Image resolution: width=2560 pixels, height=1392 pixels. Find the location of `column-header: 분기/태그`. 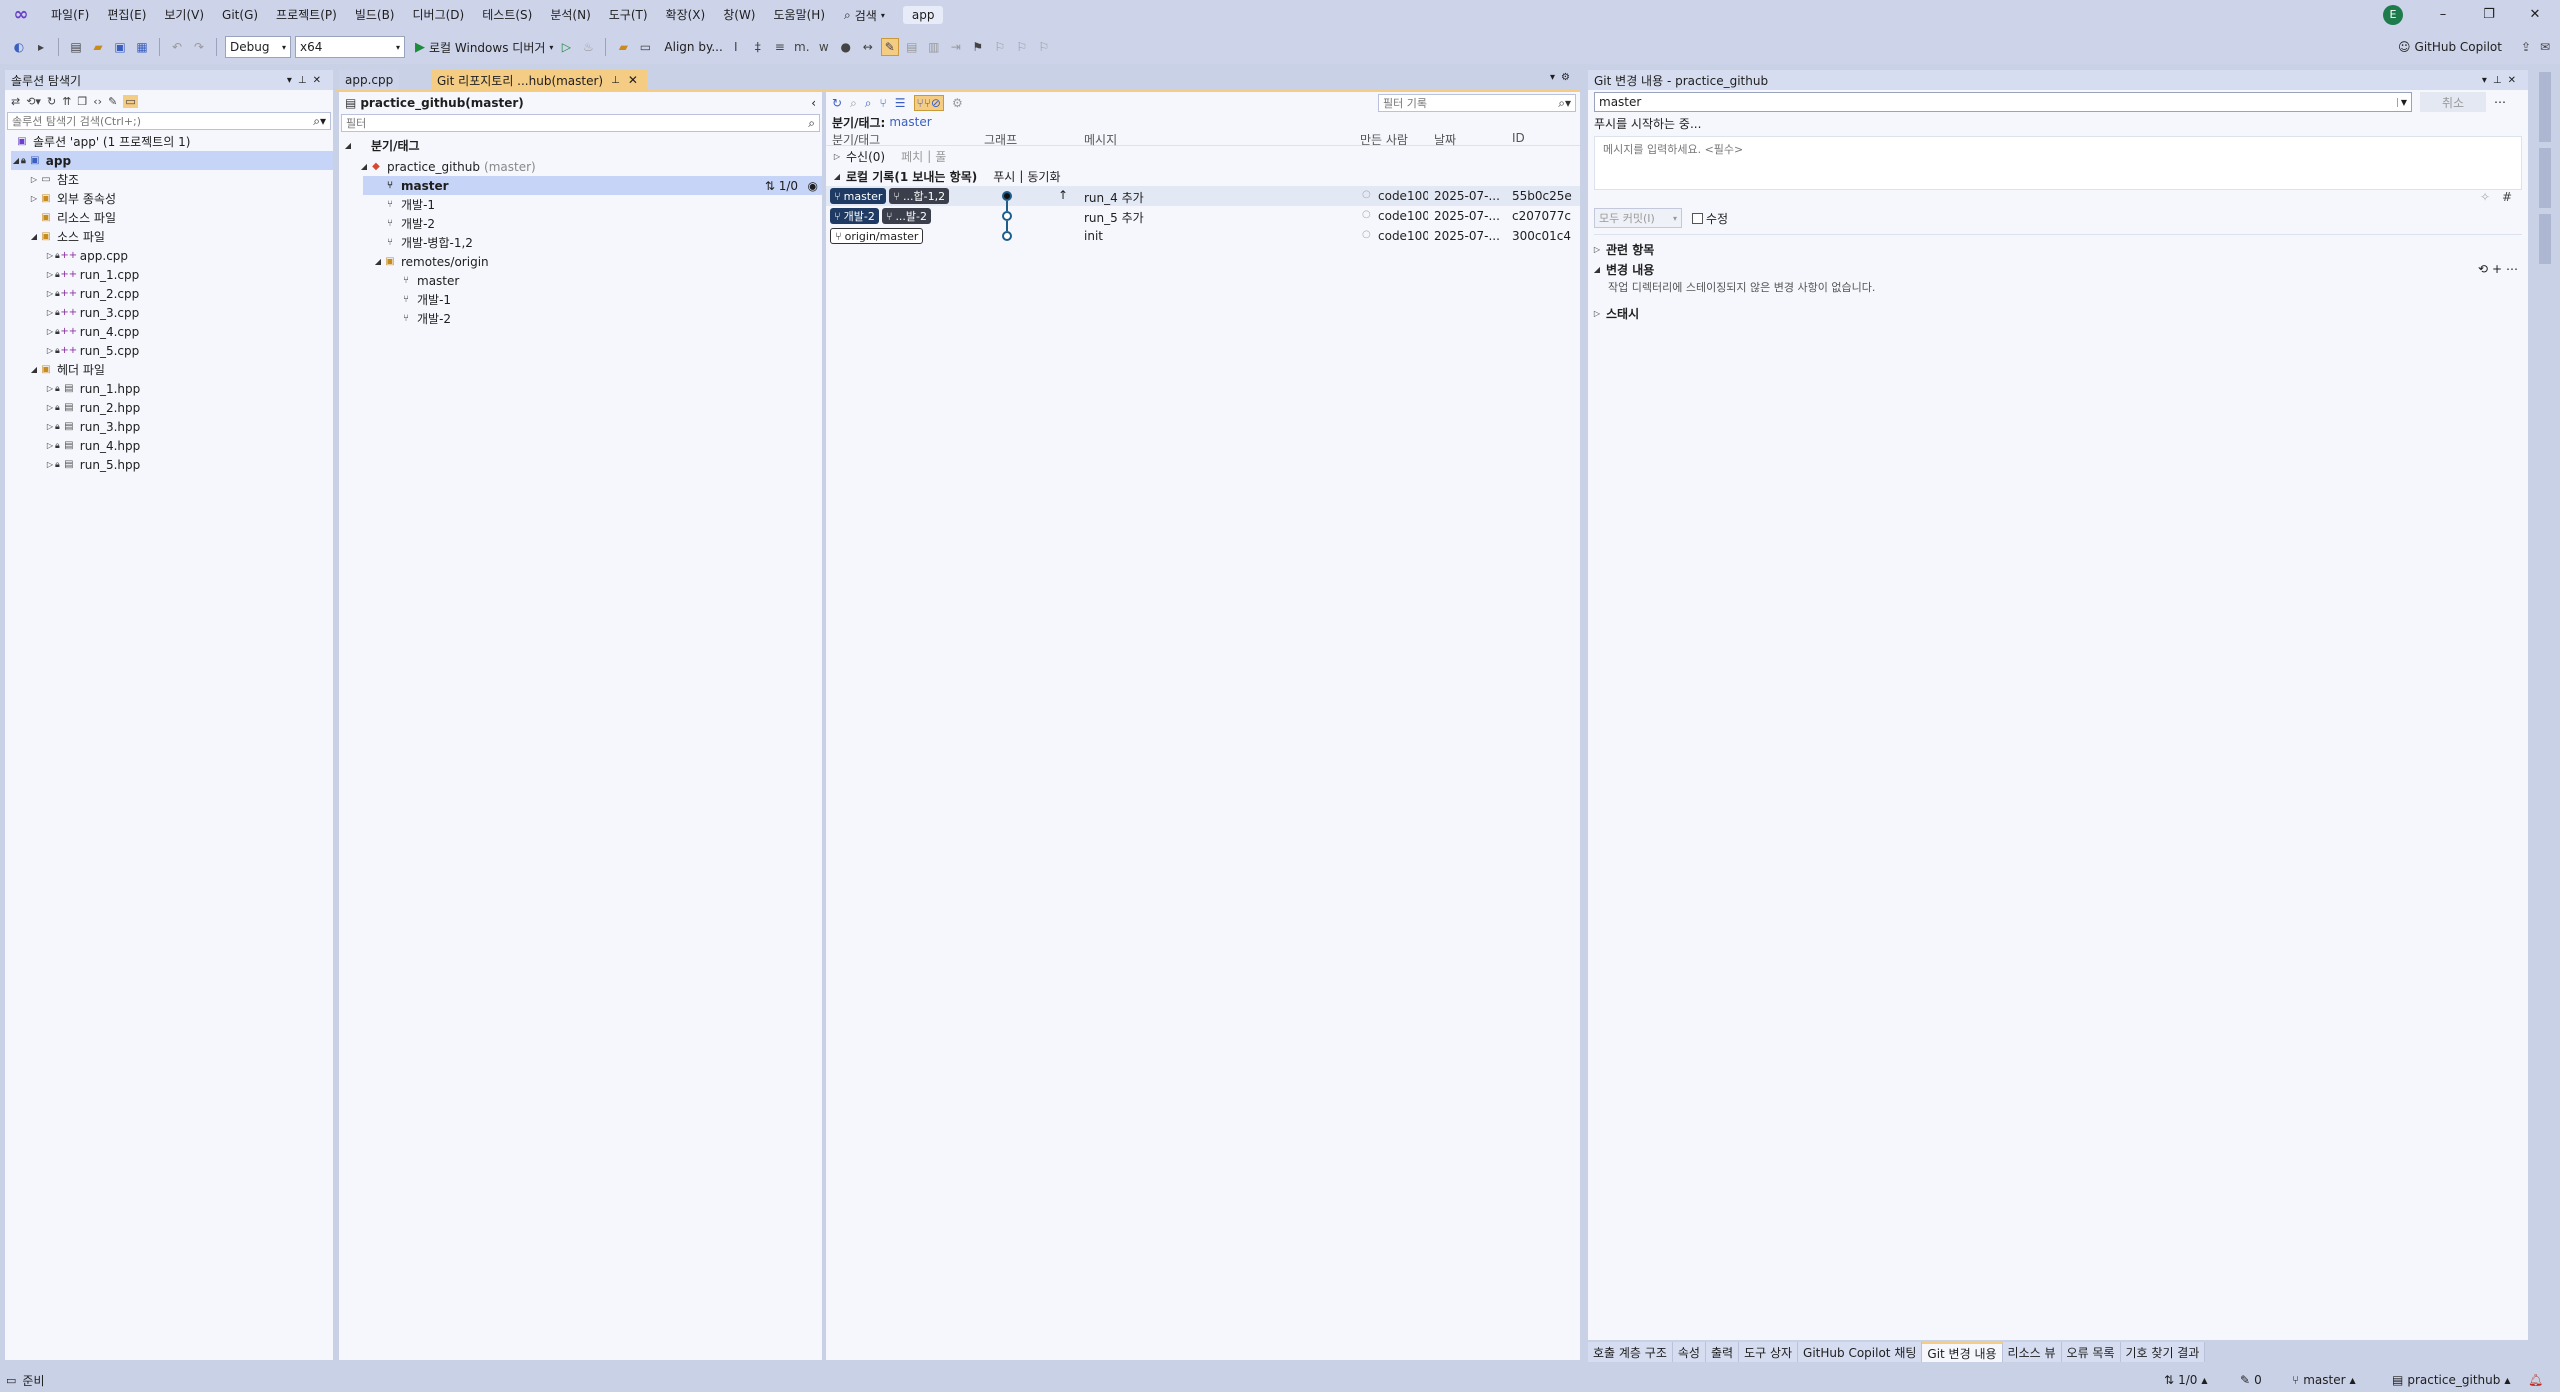

column-header: 분기/태그 is located at coordinates (856, 139).